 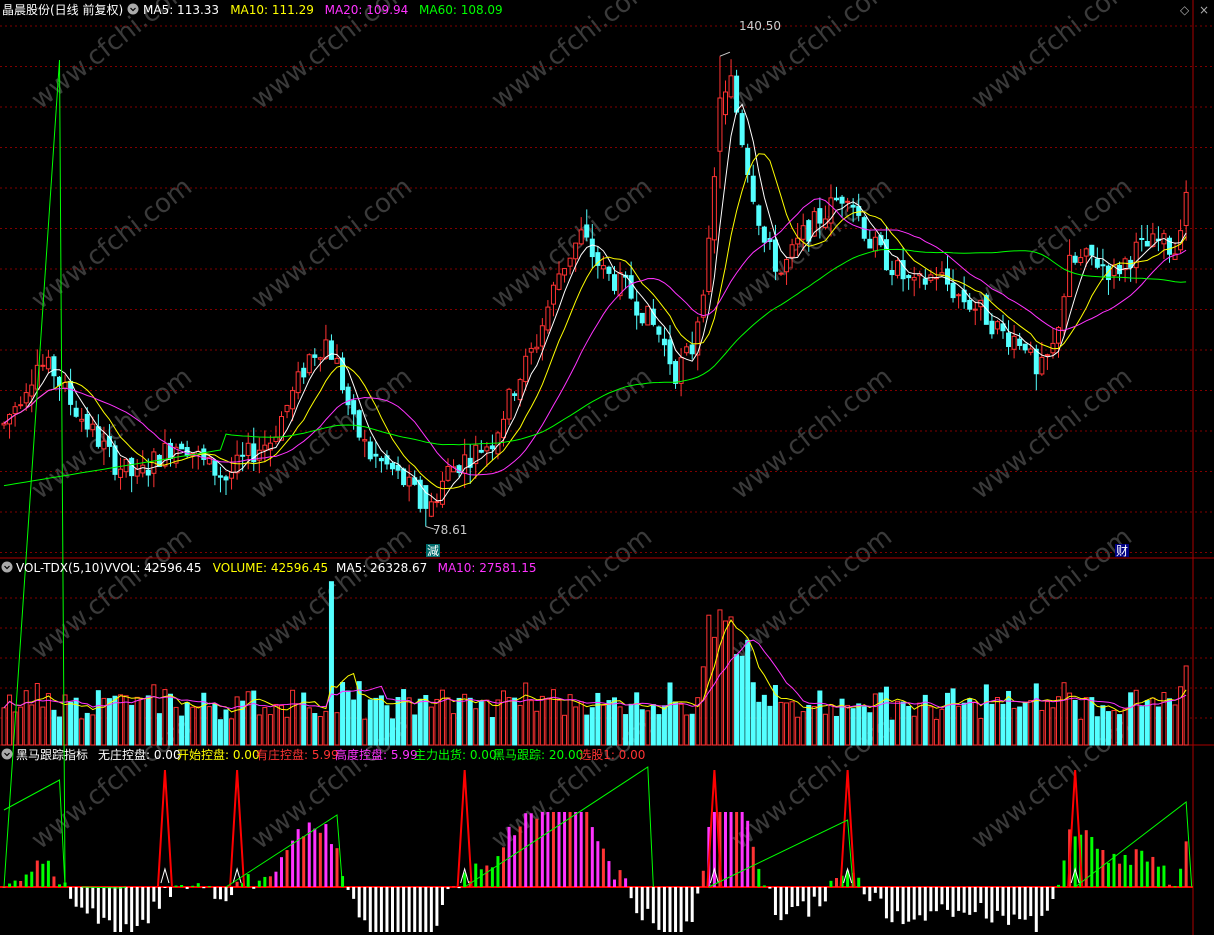 I want to click on legend-item: MA5: 113.33, so click(x=181, y=10).